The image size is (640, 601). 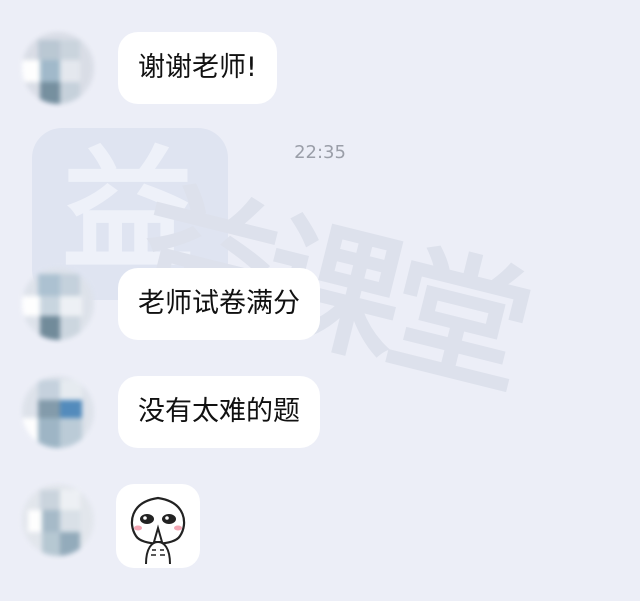 I want to click on praying-face-icon, so click(x=158, y=530).